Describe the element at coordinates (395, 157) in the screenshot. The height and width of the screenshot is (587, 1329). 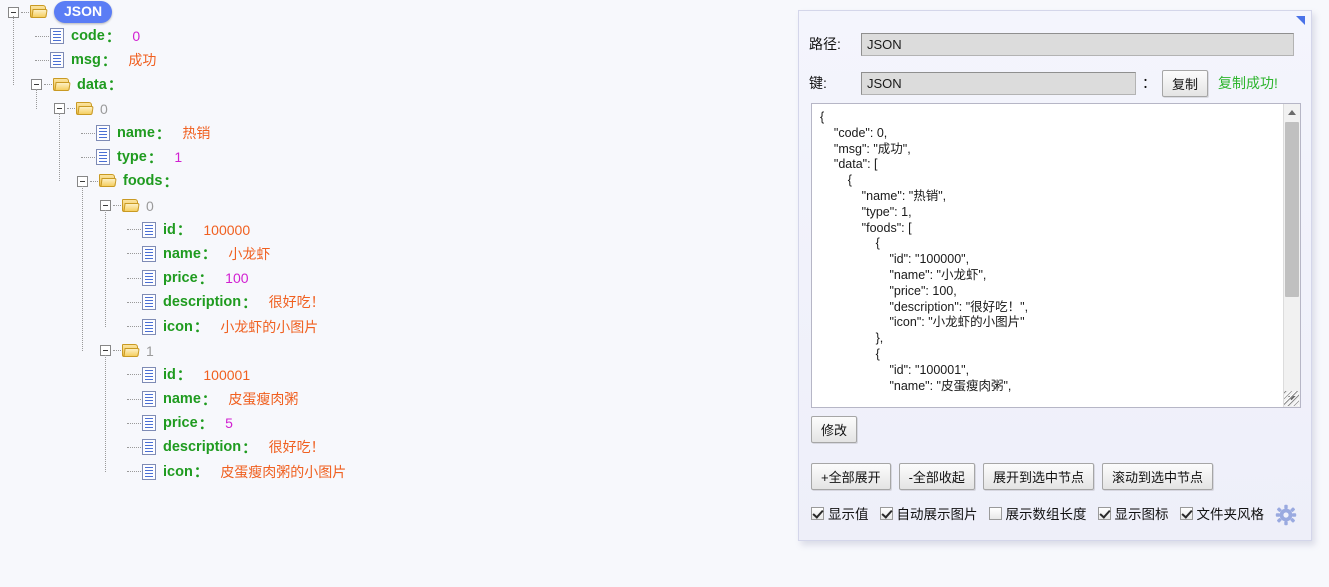
I see `tree-leaf-node: type： 1` at that location.